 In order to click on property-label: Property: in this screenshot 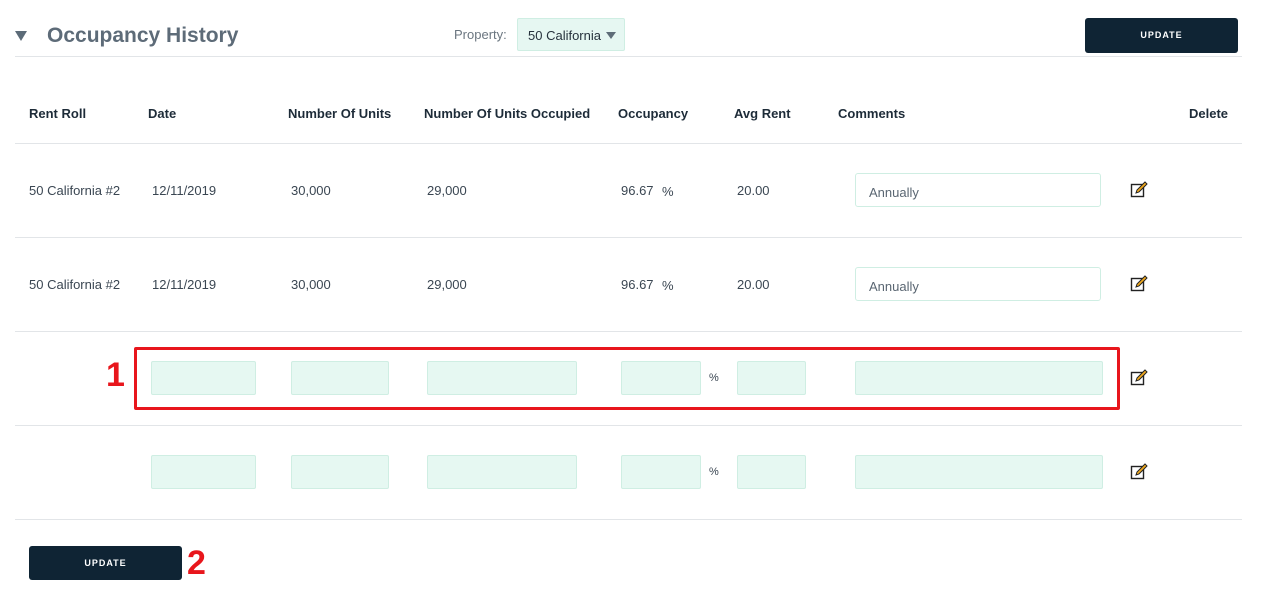, I will do `click(480, 34)`.